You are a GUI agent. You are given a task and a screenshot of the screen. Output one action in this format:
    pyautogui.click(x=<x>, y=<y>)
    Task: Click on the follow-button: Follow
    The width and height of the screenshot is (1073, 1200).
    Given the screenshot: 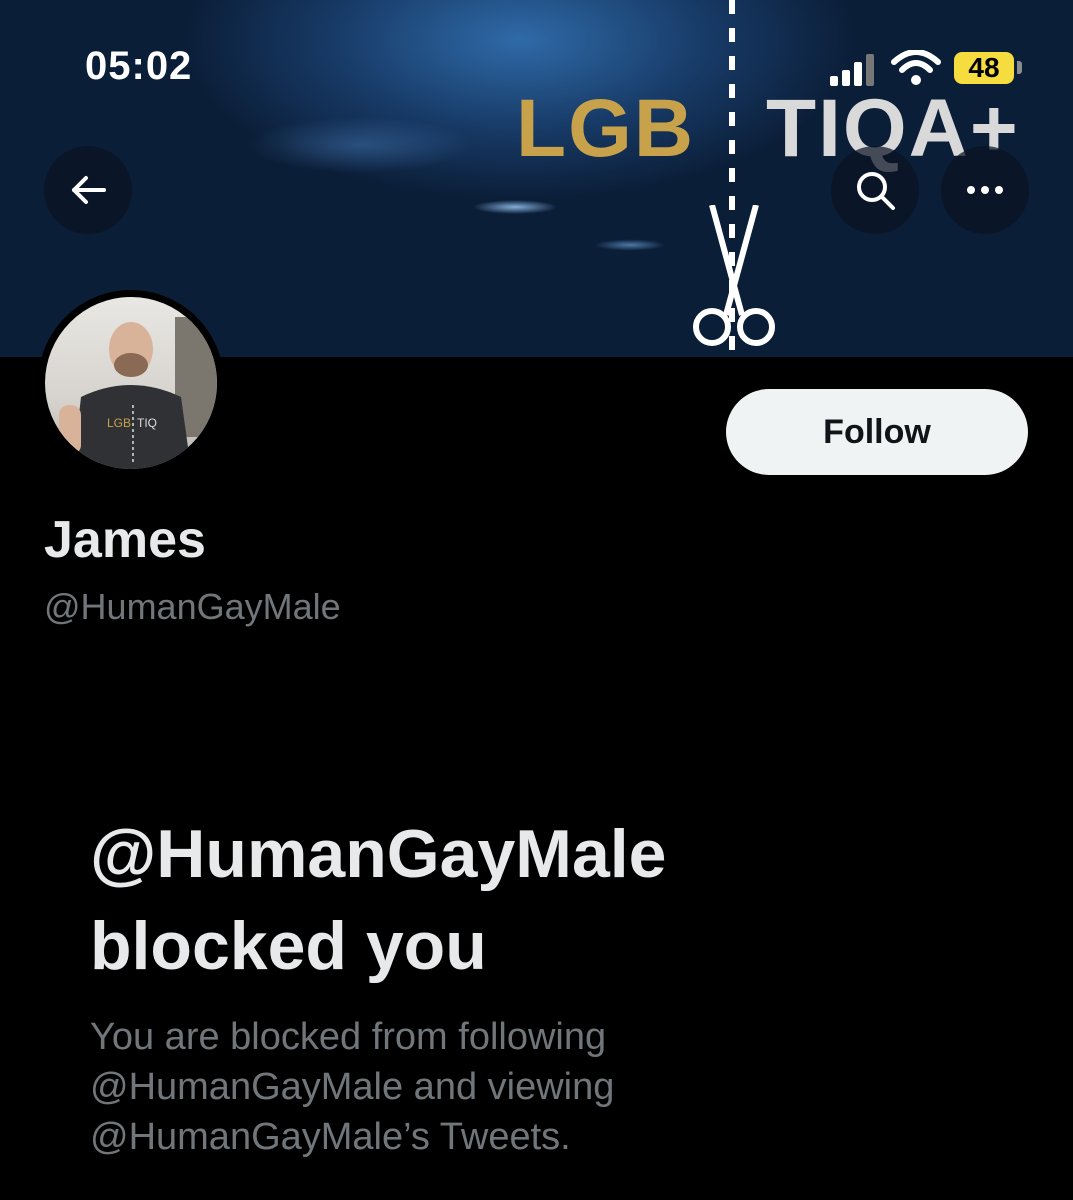 What is the action you would take?
    pyautogui.click(x=877, y=432)
    